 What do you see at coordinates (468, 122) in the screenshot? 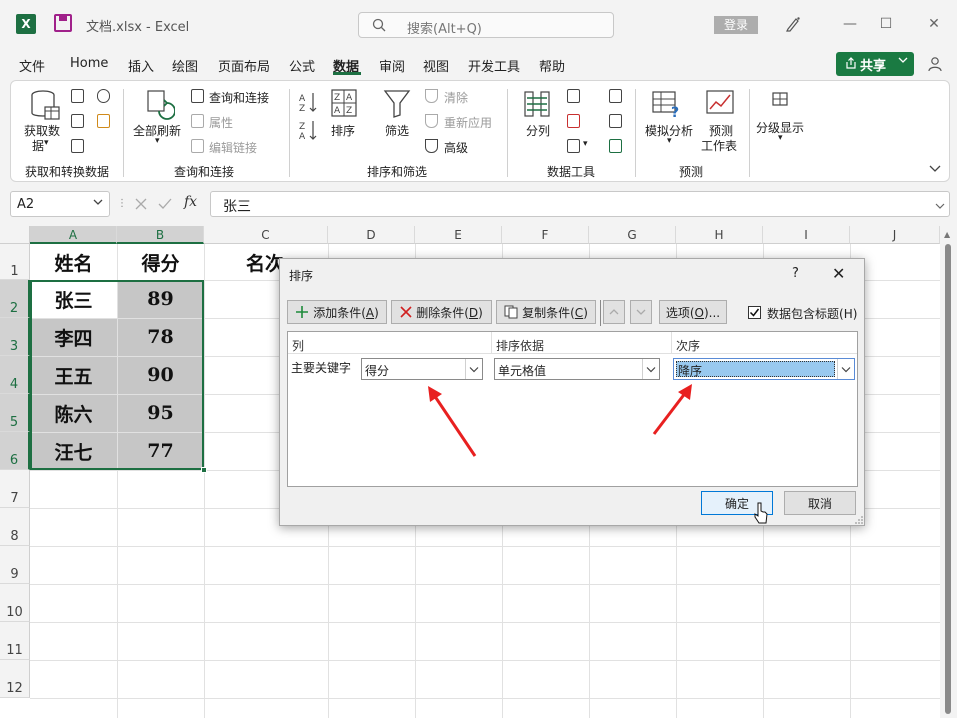
I see `reapply-button: 重新应用` at bounding box center [468, 122].